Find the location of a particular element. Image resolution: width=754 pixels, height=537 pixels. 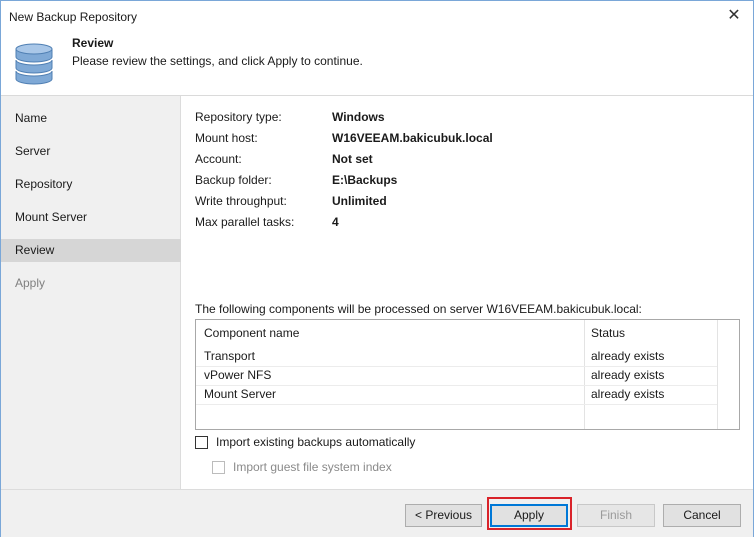

summary-value: Not set is located at coordinates (352, 159).